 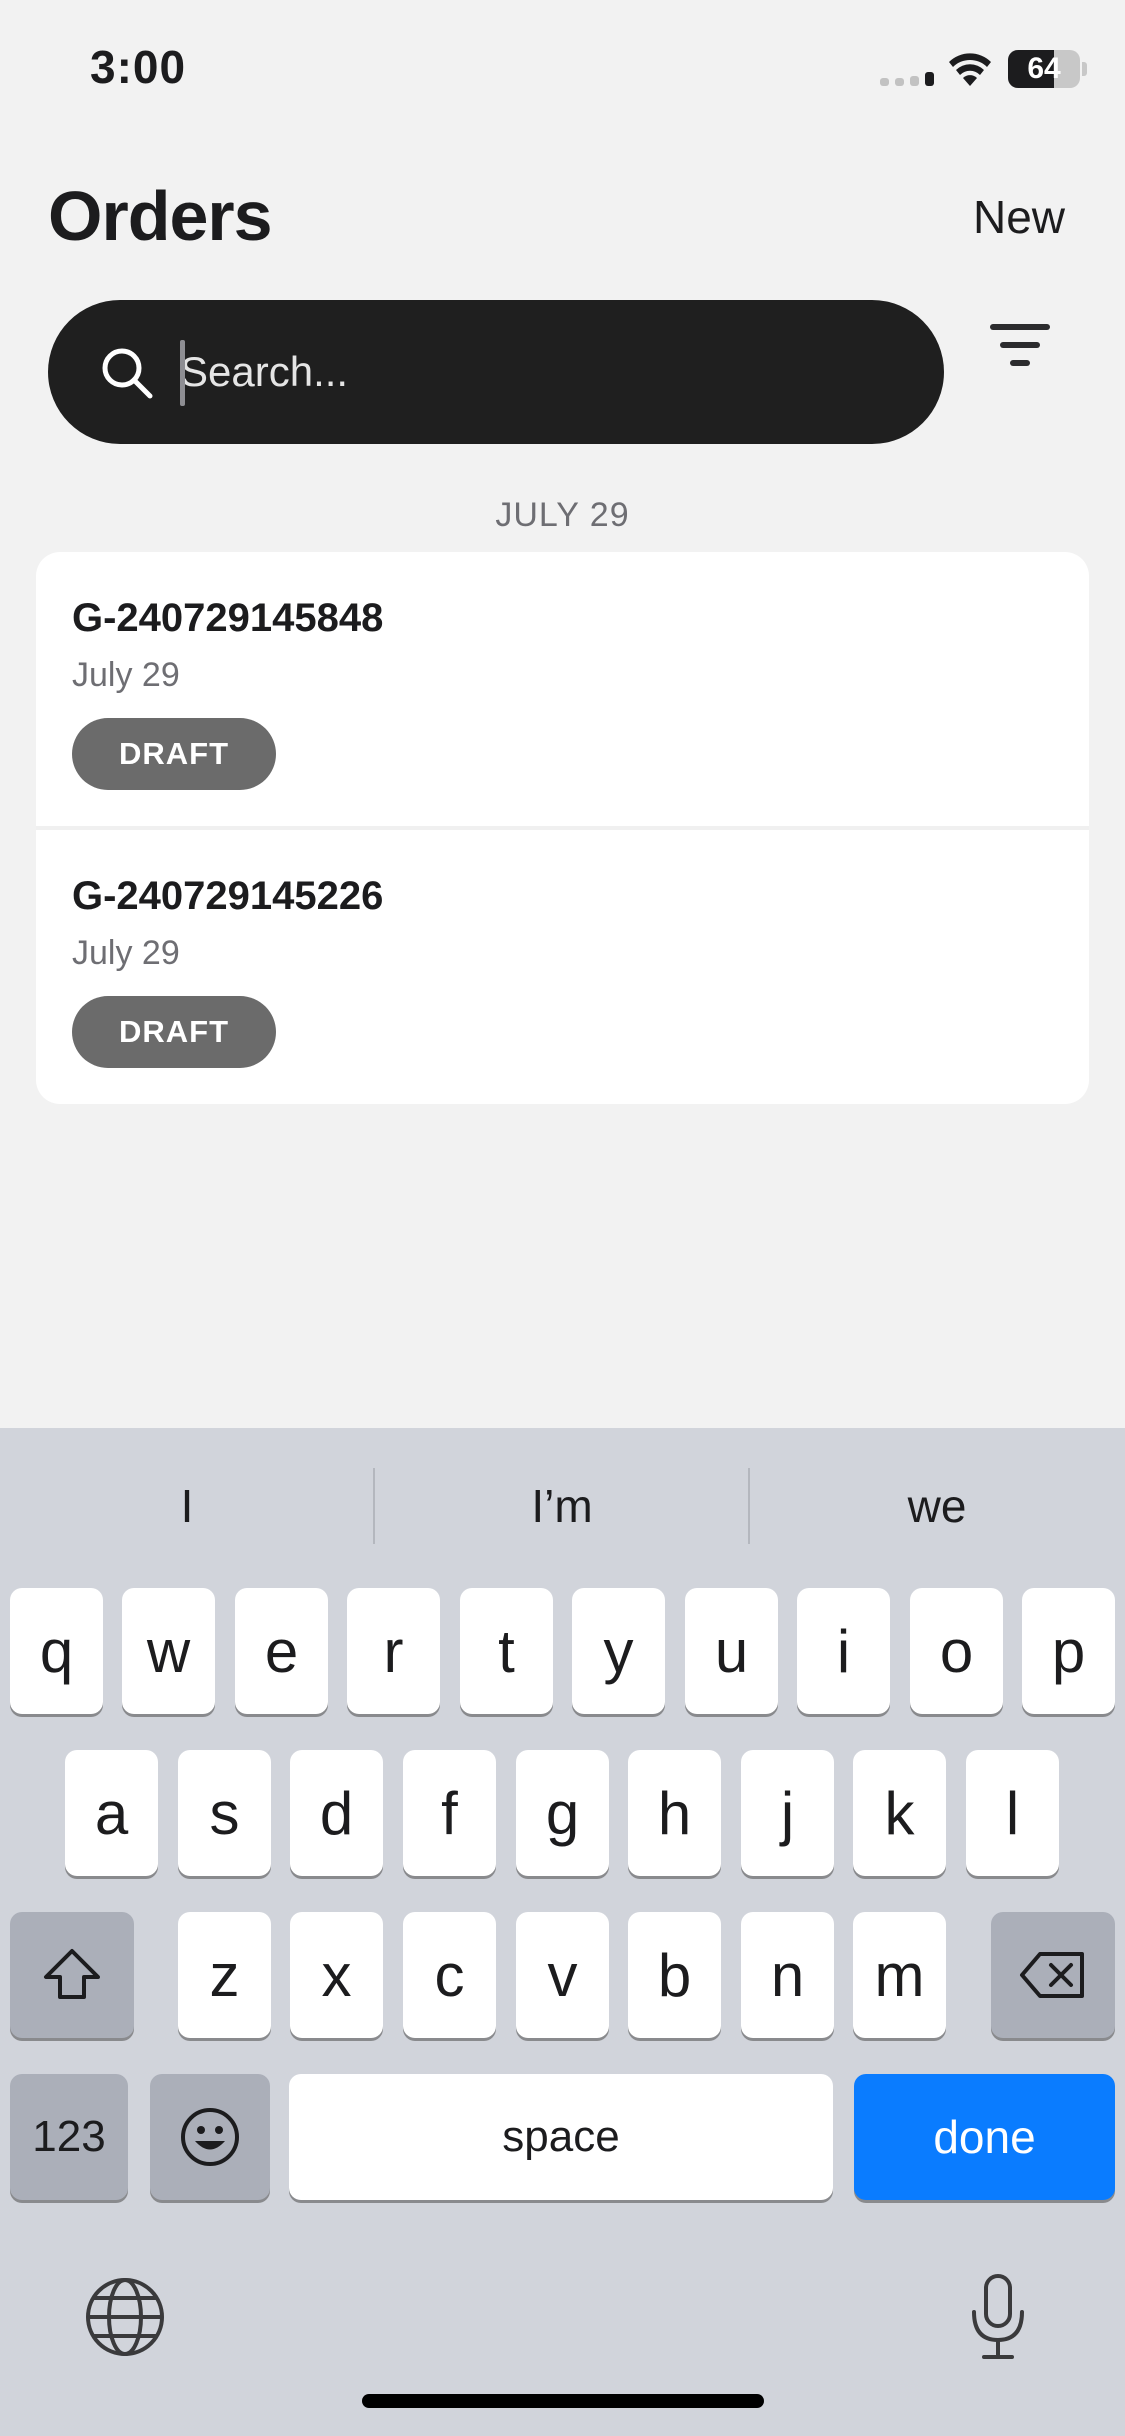 I want to click on key-s: s, so click(x=224, y=1813).